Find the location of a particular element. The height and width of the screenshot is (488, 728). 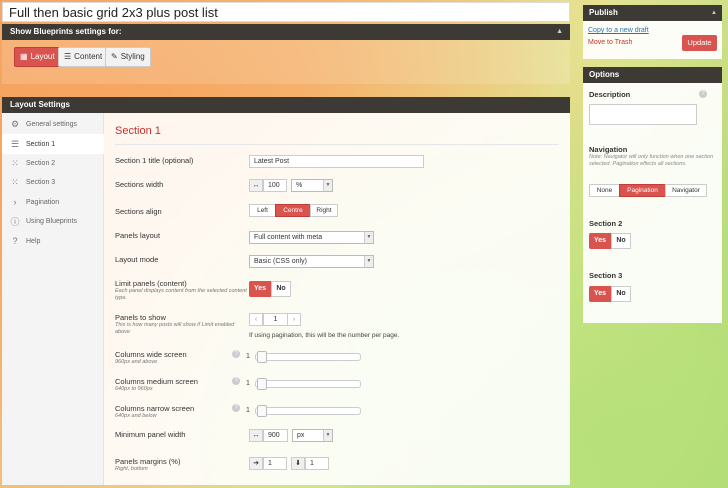

layout-settings-header: Layout Settings is located at coordinates (286, 105).